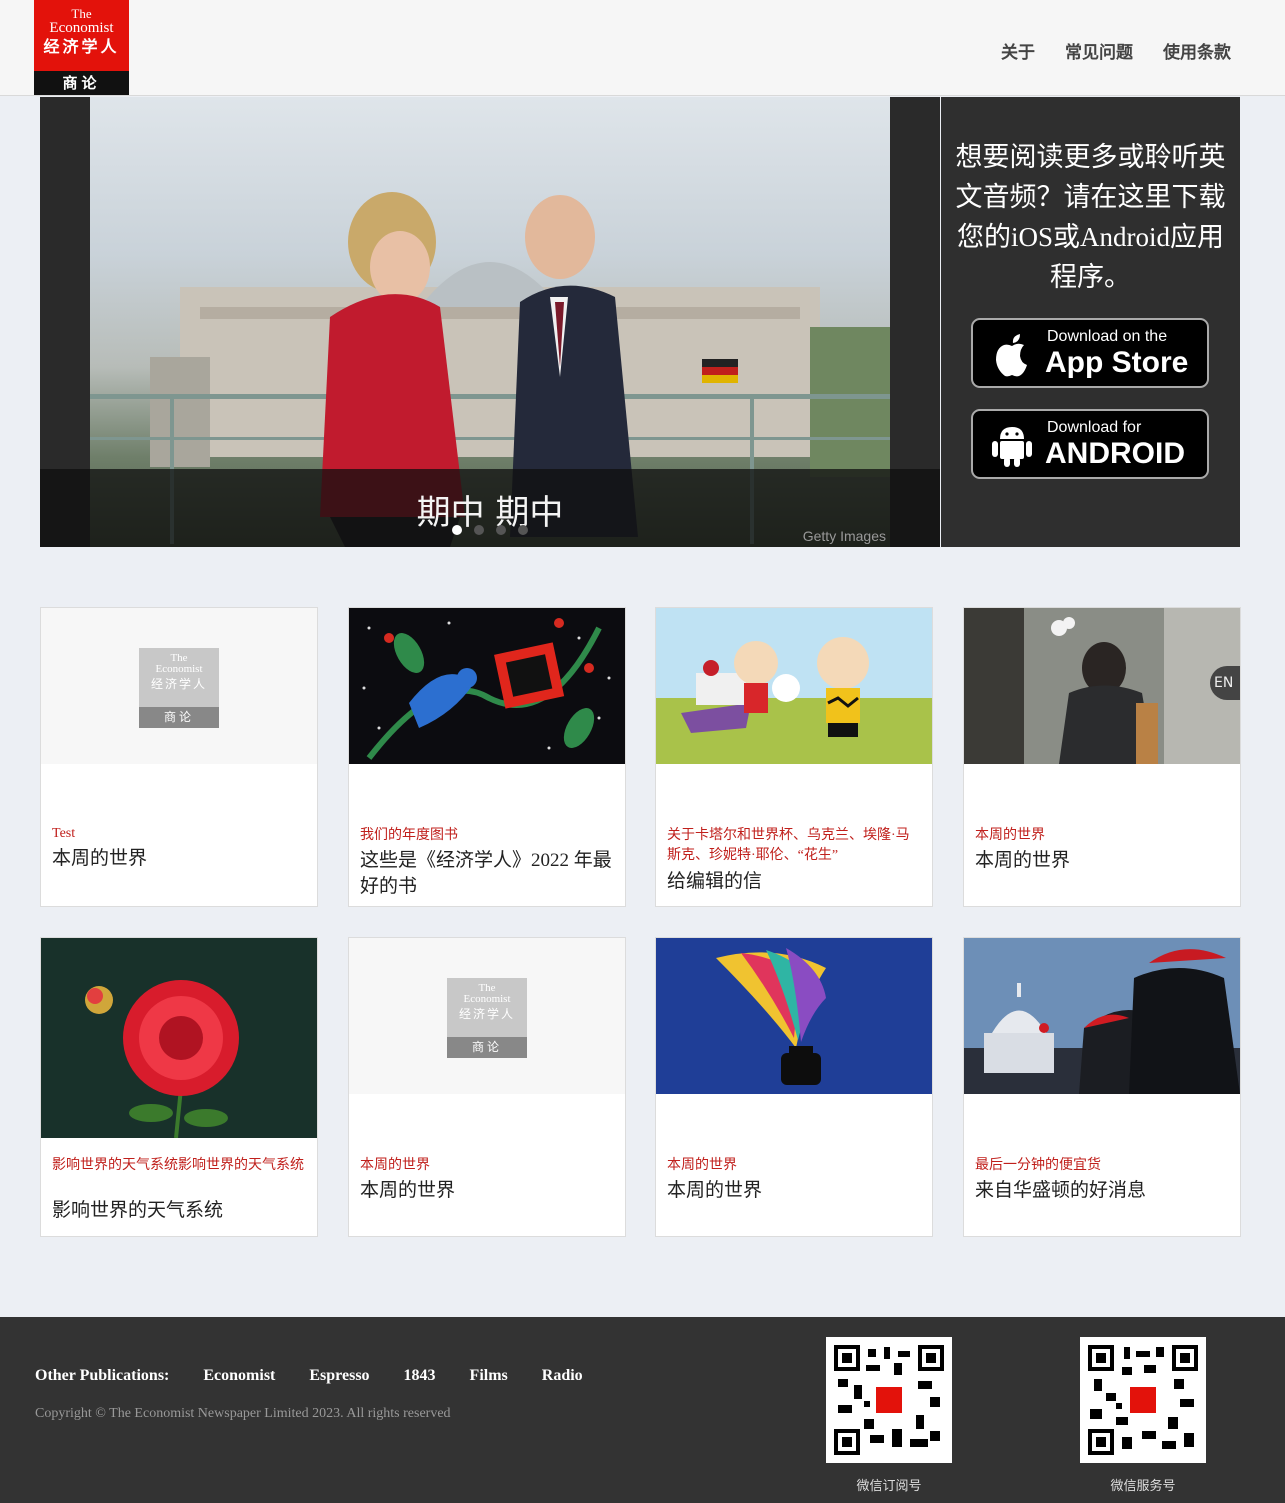 Image resolution: width=1285 pixels, height=1503 pixels. Describe the element at coordinates (81, 28) in the screenshot. I see `logo-economist: Economist` at that location.